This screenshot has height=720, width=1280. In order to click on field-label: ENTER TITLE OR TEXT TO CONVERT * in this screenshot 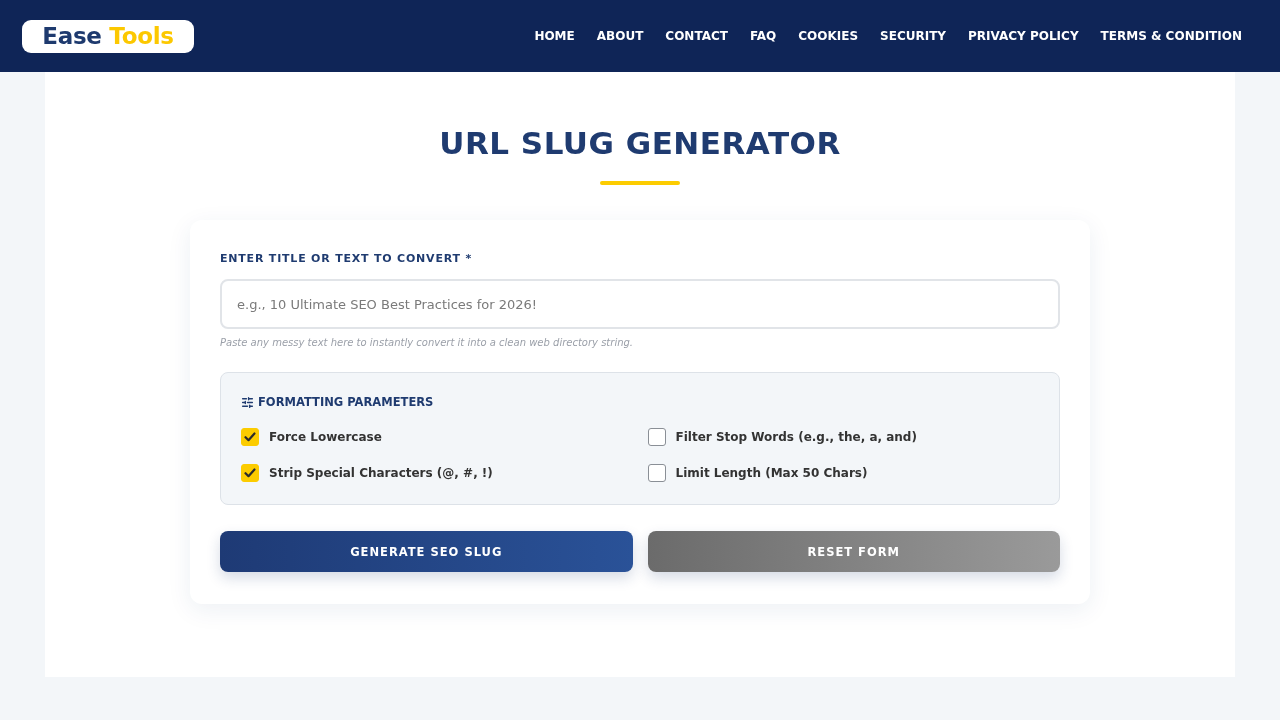, I will do `click(346, 259)`.